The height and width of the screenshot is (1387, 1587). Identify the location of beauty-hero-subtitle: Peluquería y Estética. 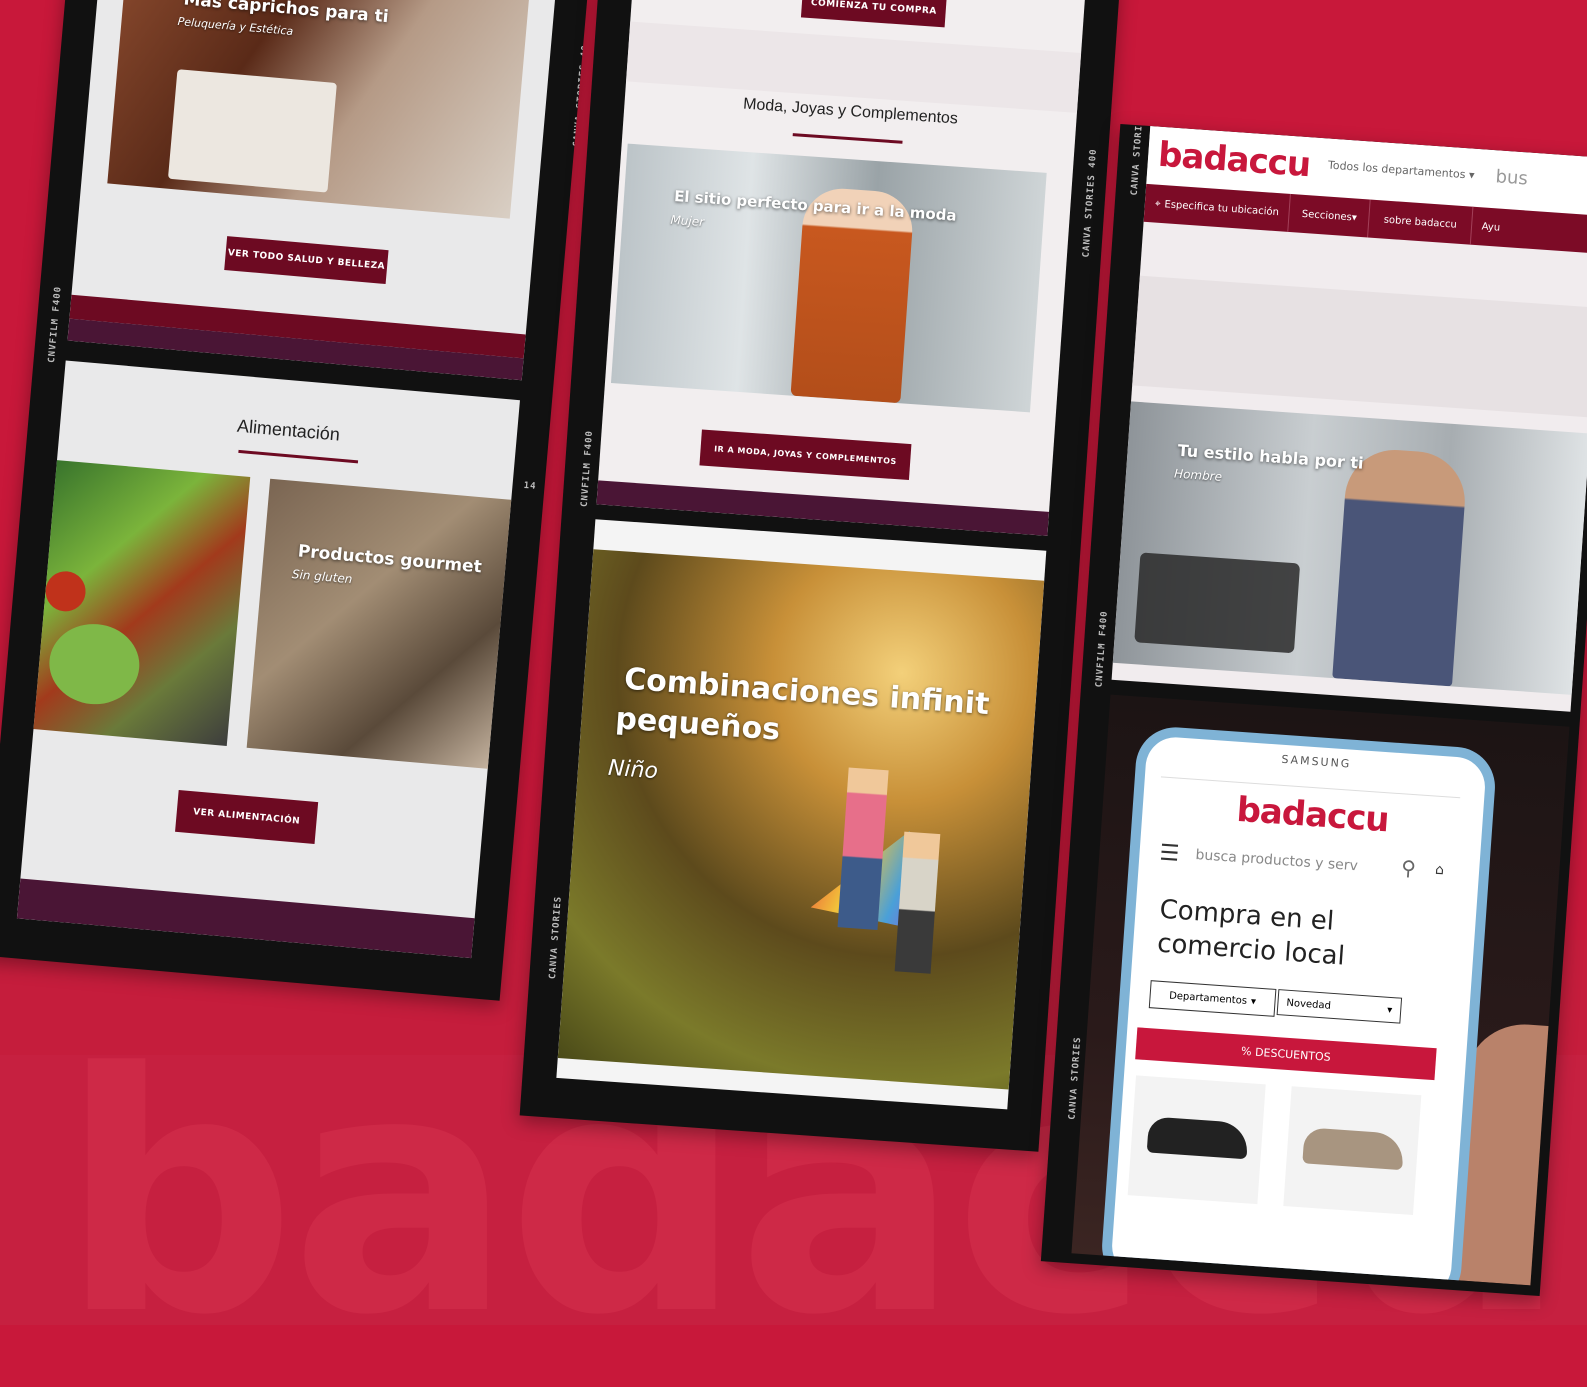
(235, 26).